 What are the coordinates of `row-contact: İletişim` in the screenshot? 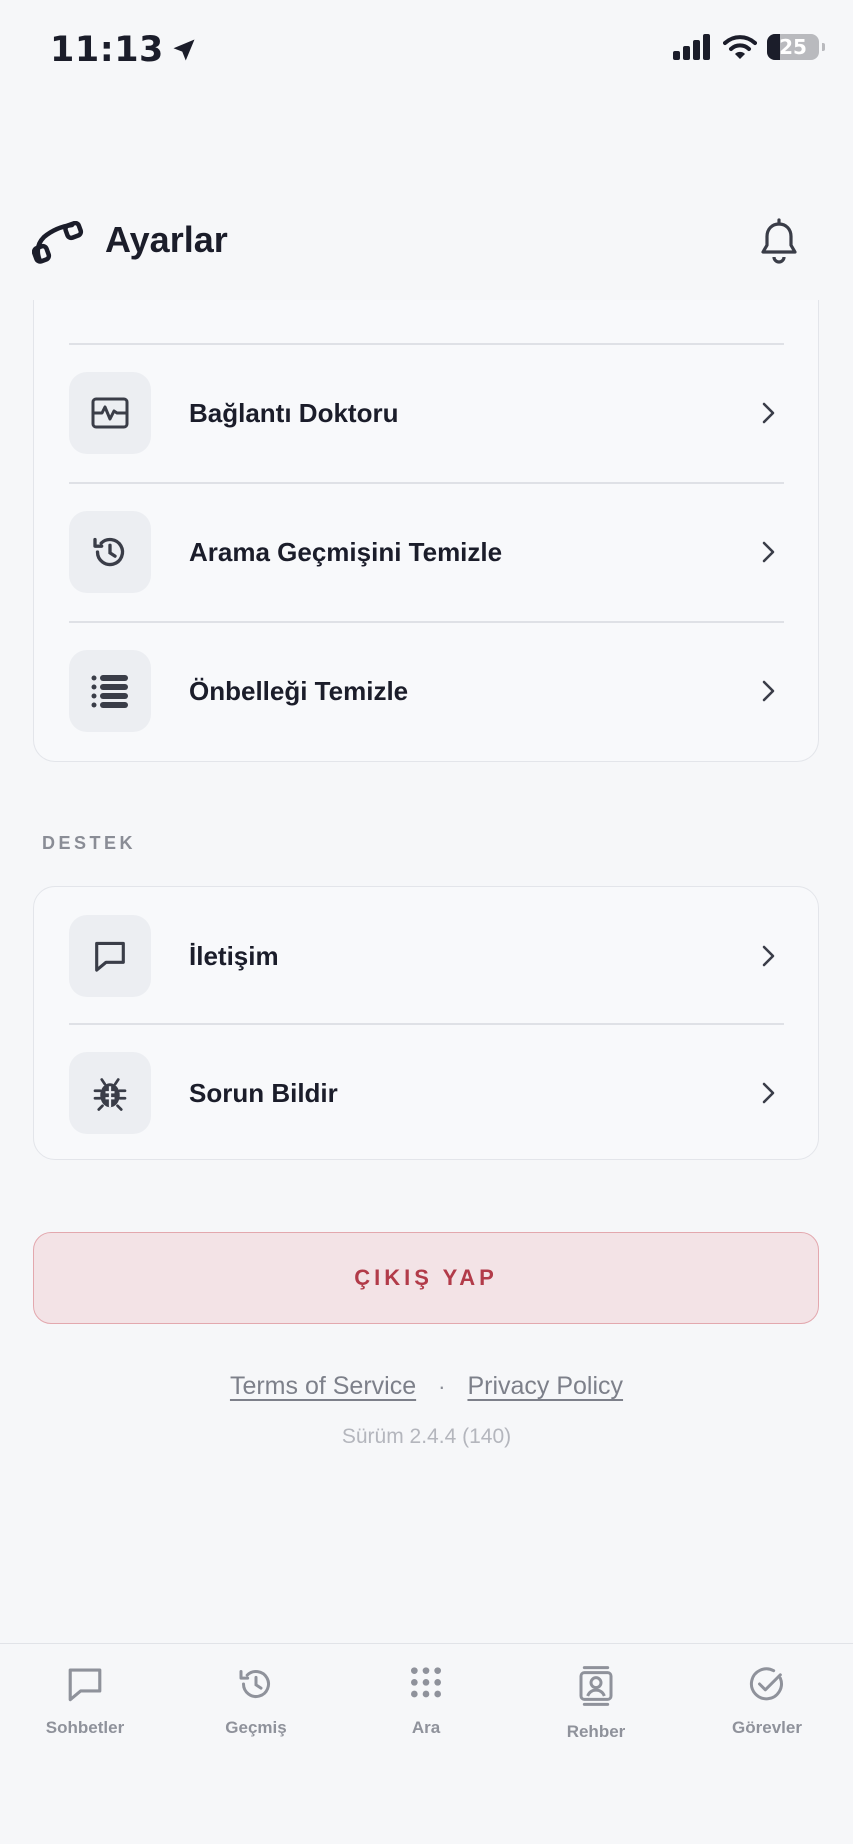 It's located at (426, 956).